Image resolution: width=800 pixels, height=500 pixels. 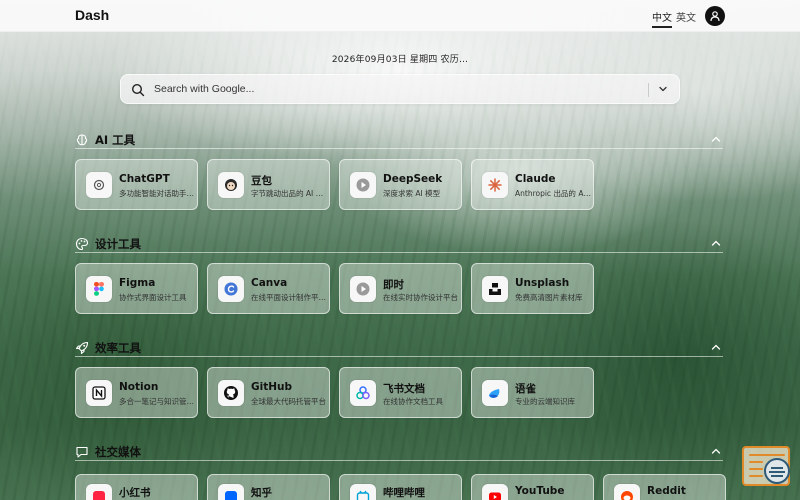 I want to click on card-doubao: 豆包 字节跳动出品的 AI 助手, so click(x=268, y=184).